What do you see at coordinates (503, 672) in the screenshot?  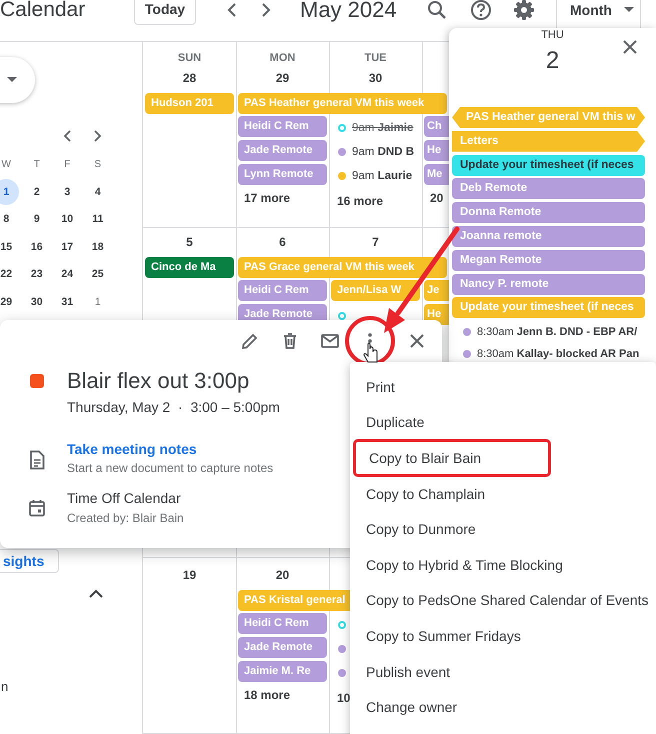 I see `menu-item: Publish event` at bounding box center [503, 672].